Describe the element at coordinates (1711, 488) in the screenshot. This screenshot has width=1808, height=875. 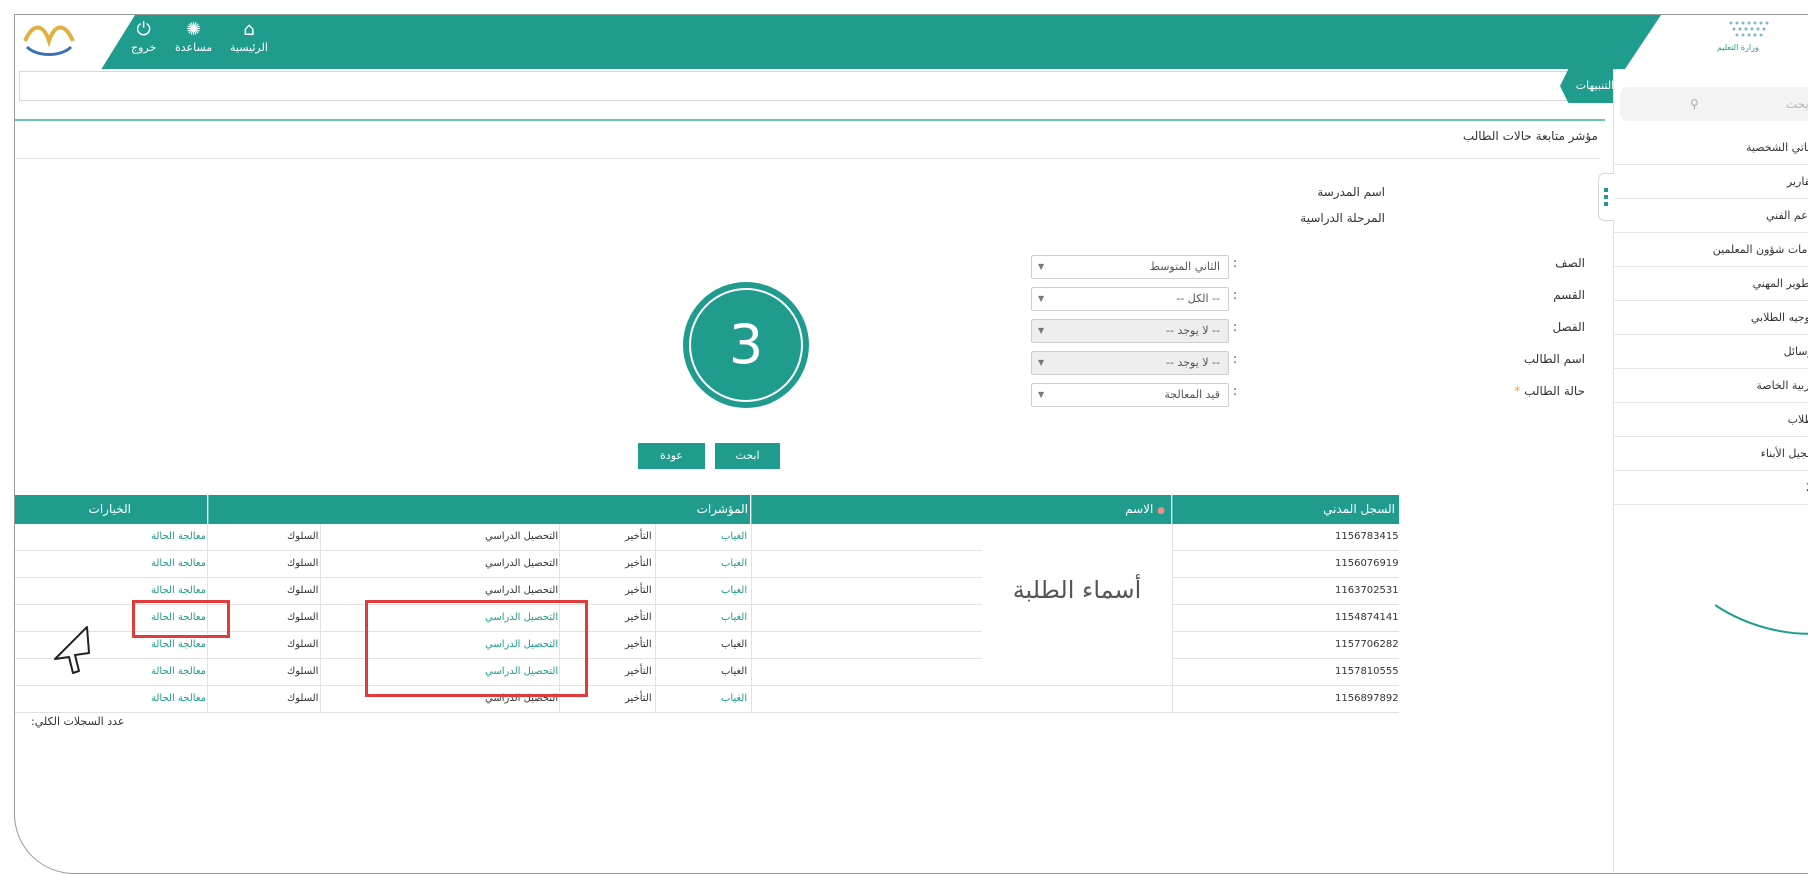
I see `sidebar-item-count: 29` at that location.